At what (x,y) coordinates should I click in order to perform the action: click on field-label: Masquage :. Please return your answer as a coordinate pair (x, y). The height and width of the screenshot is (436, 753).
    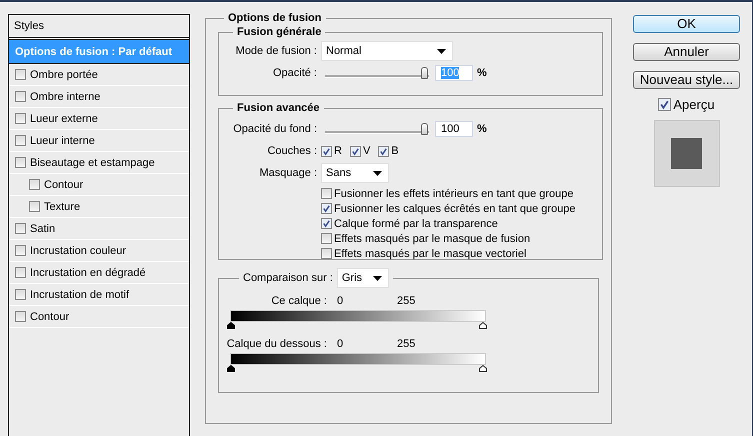
    Looking at the image, I should click on (288, 173).